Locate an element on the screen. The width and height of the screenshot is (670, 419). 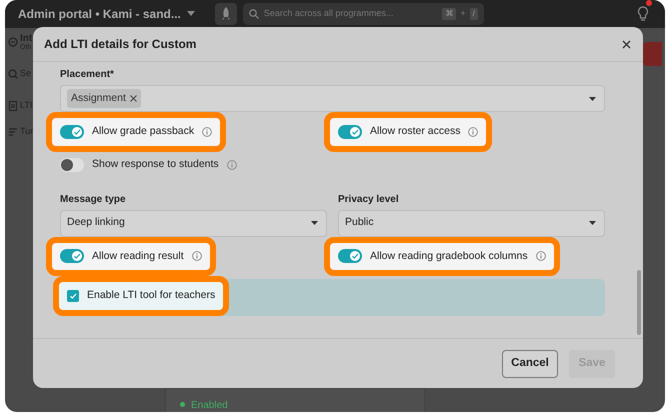
dropdown-select: Public is located at coordinates (471, 223).